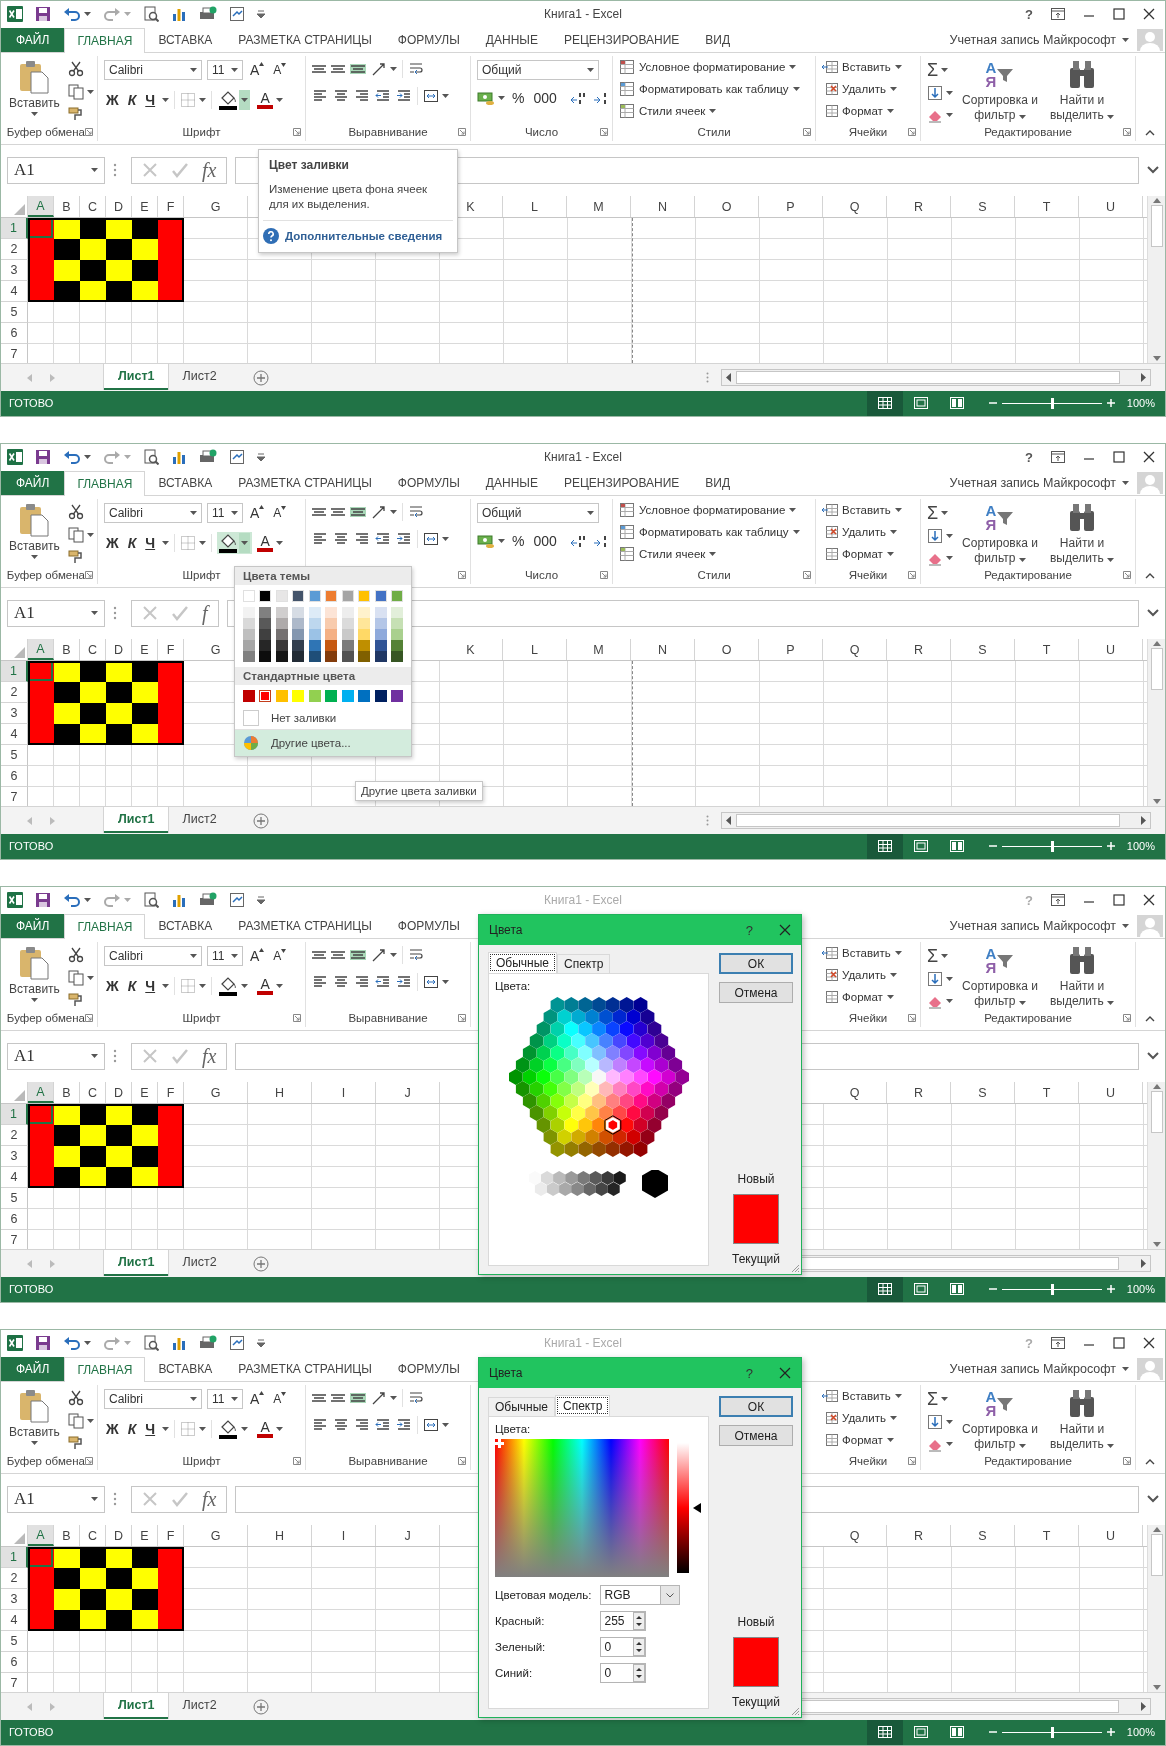 The image size is (1166, 1746). Describe the element at coordinates (41, 1093) in the screenshot. I see `column-header: A` at that location.